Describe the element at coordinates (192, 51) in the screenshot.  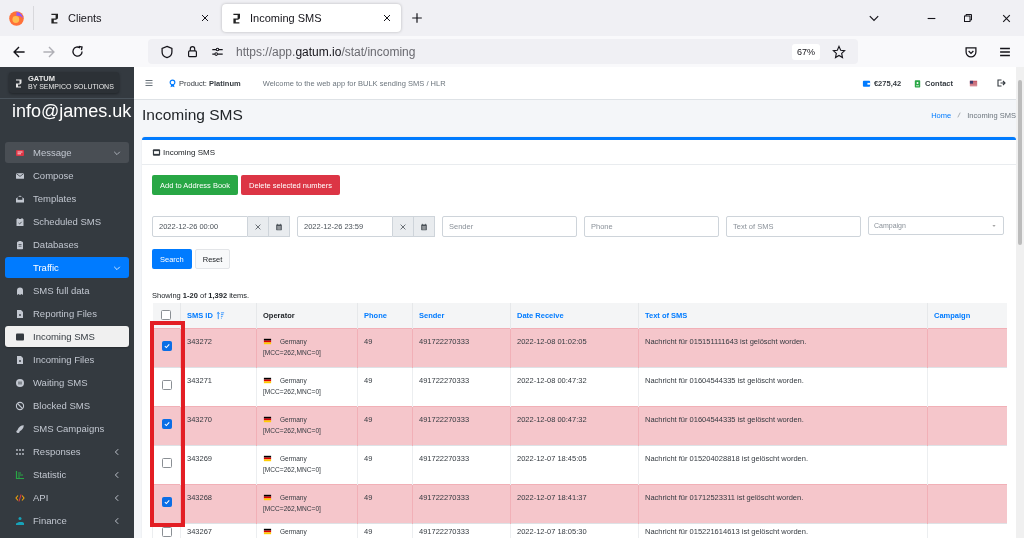
I see `lock-icon` at that location.